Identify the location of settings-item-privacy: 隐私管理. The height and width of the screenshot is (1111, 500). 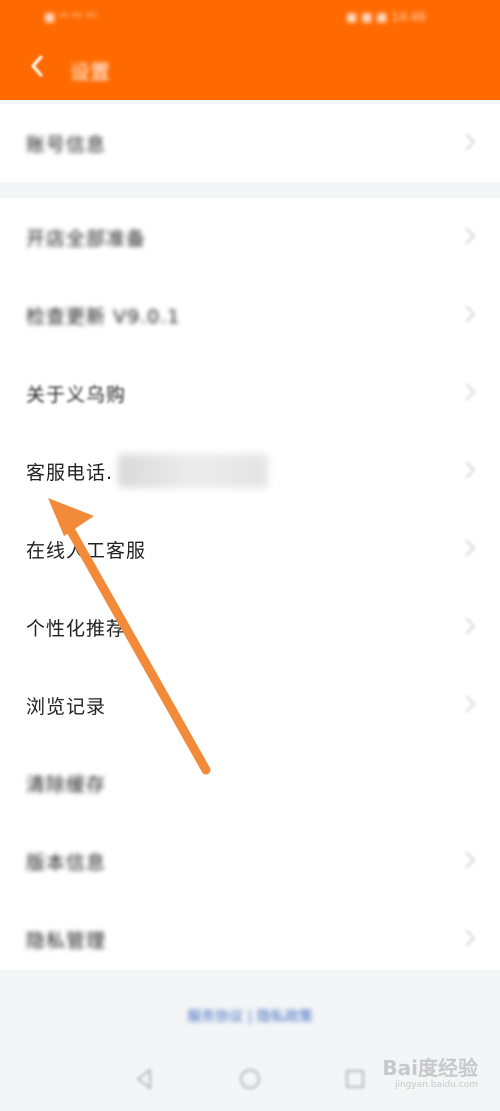
(250, 939).